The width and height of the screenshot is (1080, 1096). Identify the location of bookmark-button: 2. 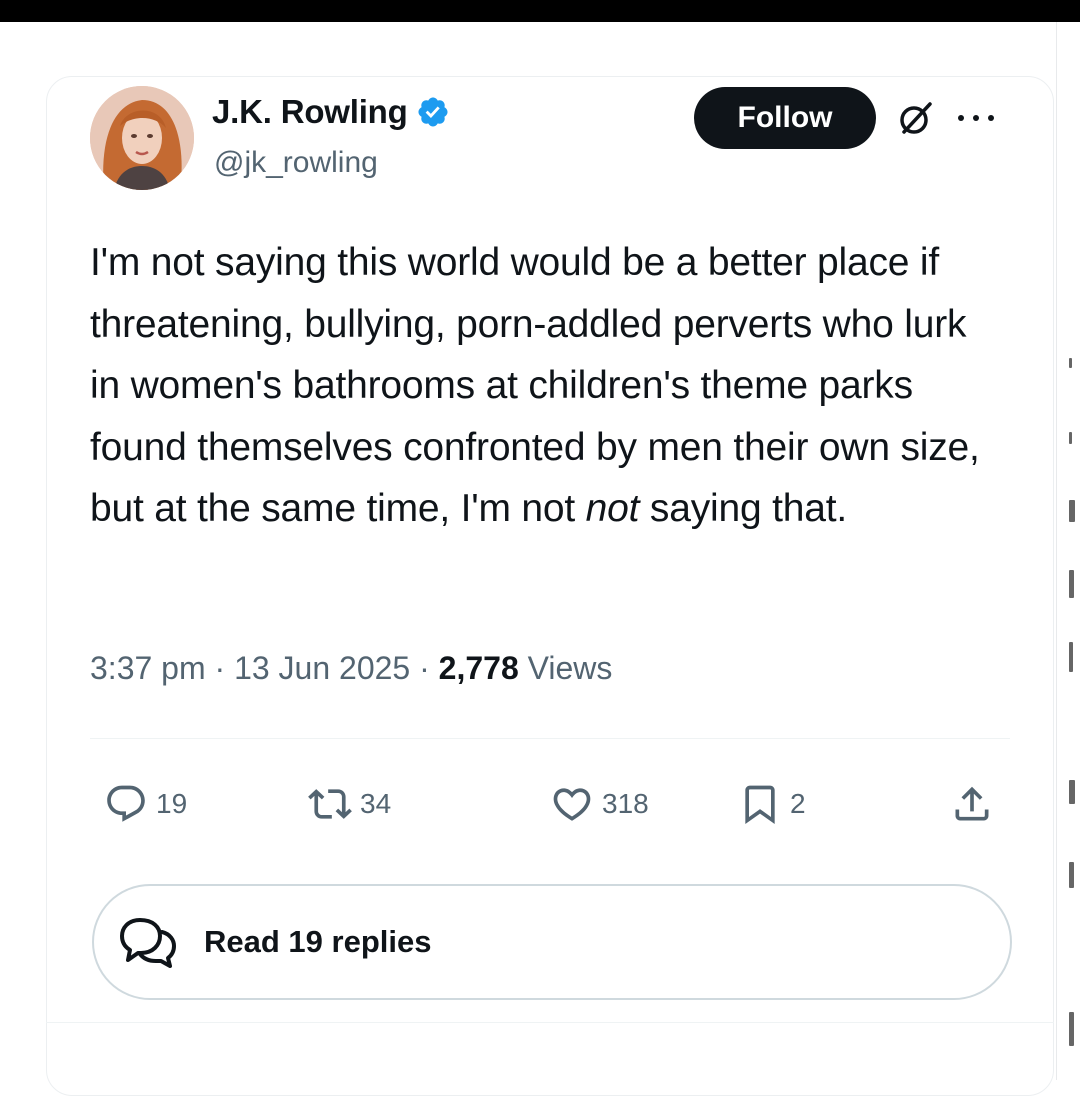
(772, 804).